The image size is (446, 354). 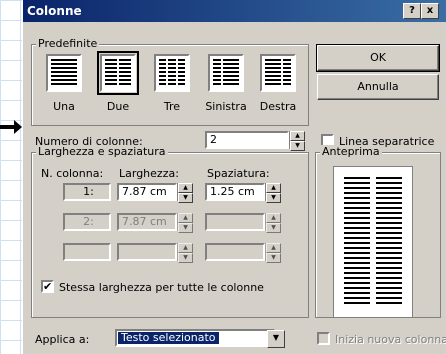 I want to click on col2-larghezza-spinner: ▲ ▼, so click(x=185, y=223).